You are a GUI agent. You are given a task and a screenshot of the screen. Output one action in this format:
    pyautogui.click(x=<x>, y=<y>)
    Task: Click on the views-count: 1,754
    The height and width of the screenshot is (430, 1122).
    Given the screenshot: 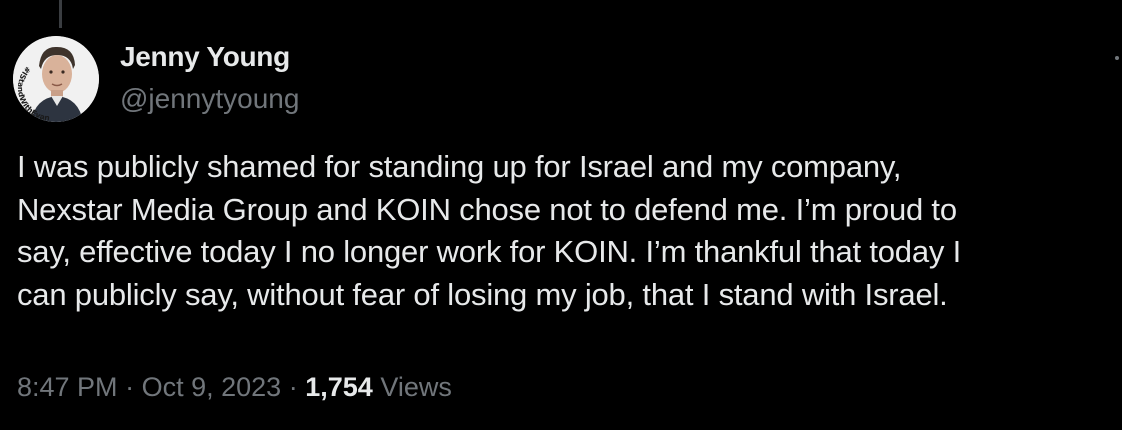 What is the action you would take?
    pyautogui.click(x=339, y=387)
    